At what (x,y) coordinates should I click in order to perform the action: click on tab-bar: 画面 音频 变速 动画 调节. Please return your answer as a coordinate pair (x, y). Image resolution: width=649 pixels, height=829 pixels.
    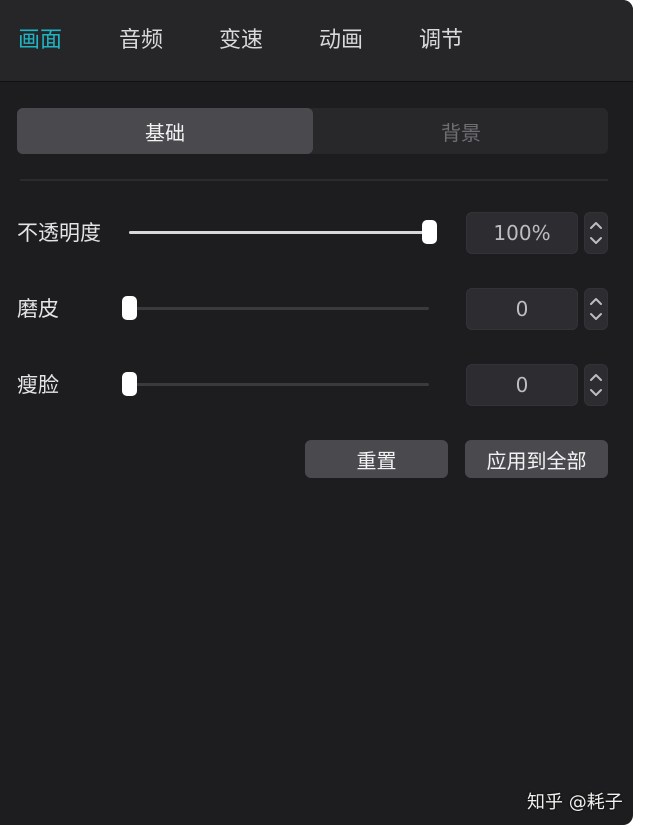
    Looking at the image, I should click on (316, 41).